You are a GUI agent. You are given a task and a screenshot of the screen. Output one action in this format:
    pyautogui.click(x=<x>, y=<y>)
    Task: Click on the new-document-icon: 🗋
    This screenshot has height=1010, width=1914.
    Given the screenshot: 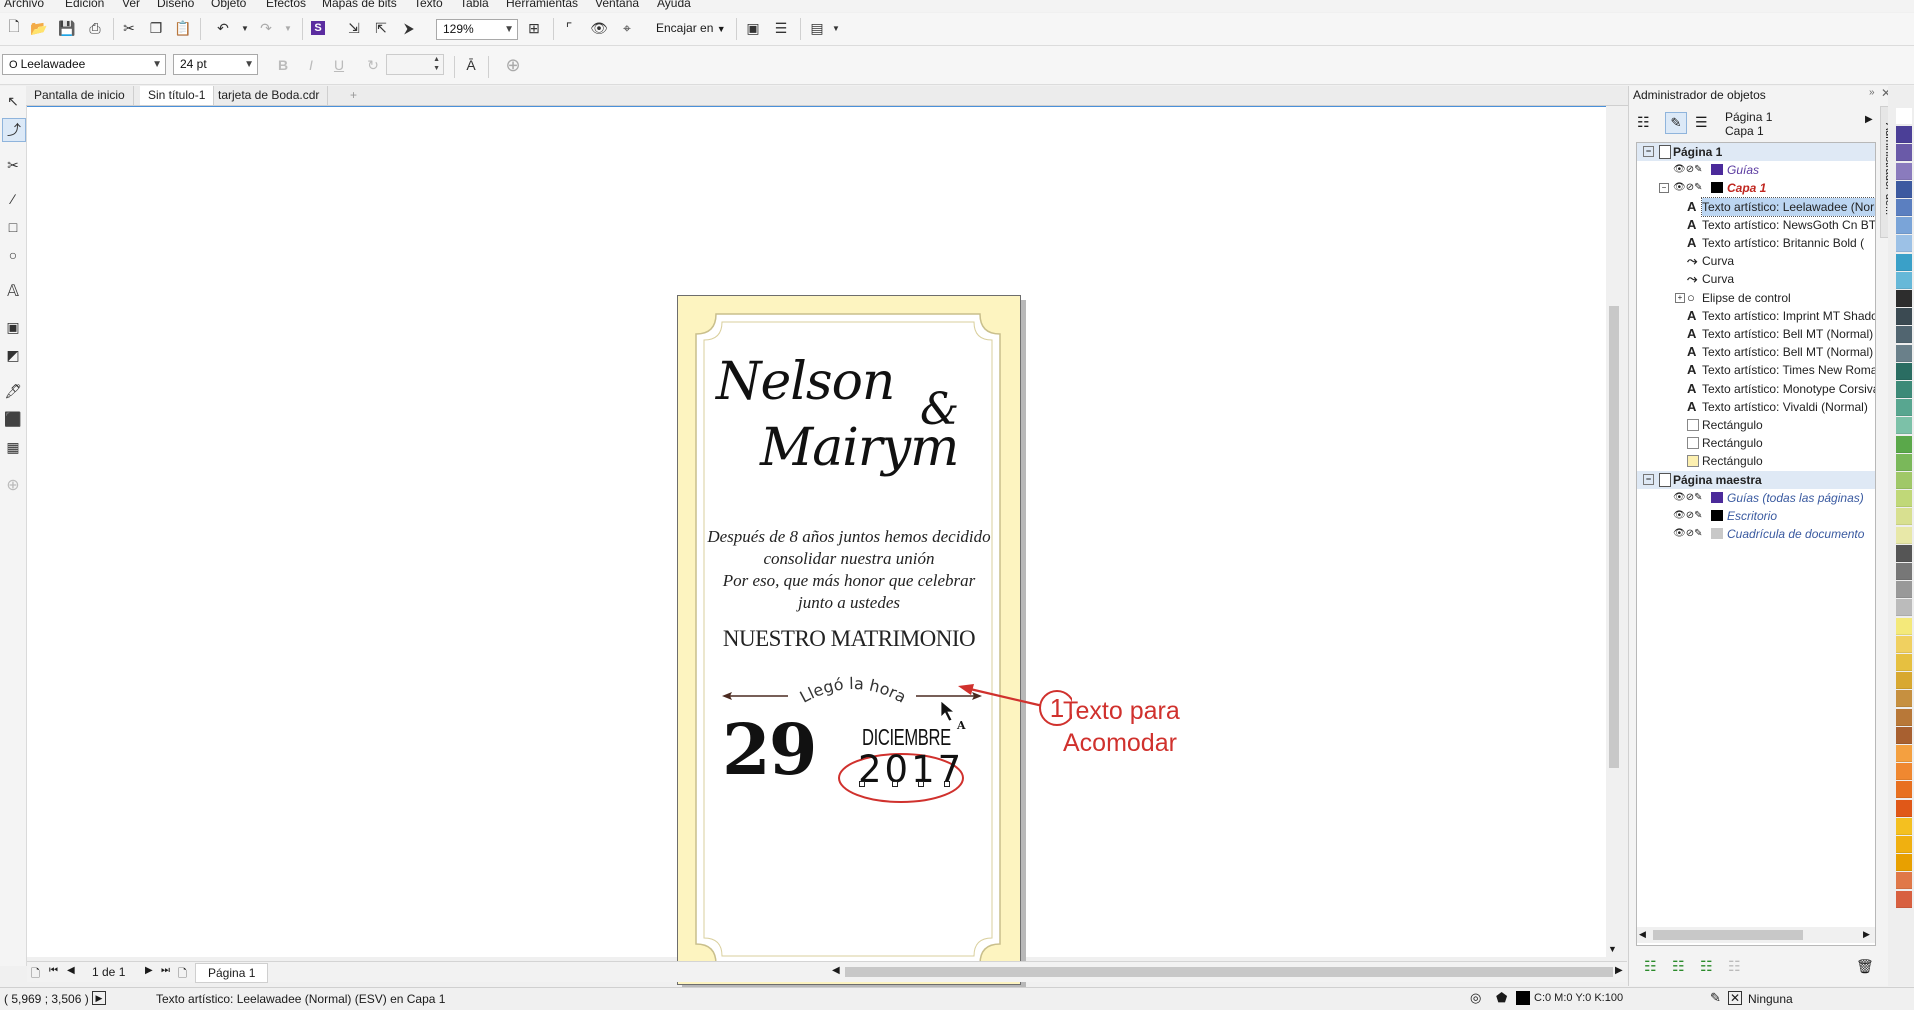 What is the action you would take?
    pyautogui.click(x=14, y=28)
    